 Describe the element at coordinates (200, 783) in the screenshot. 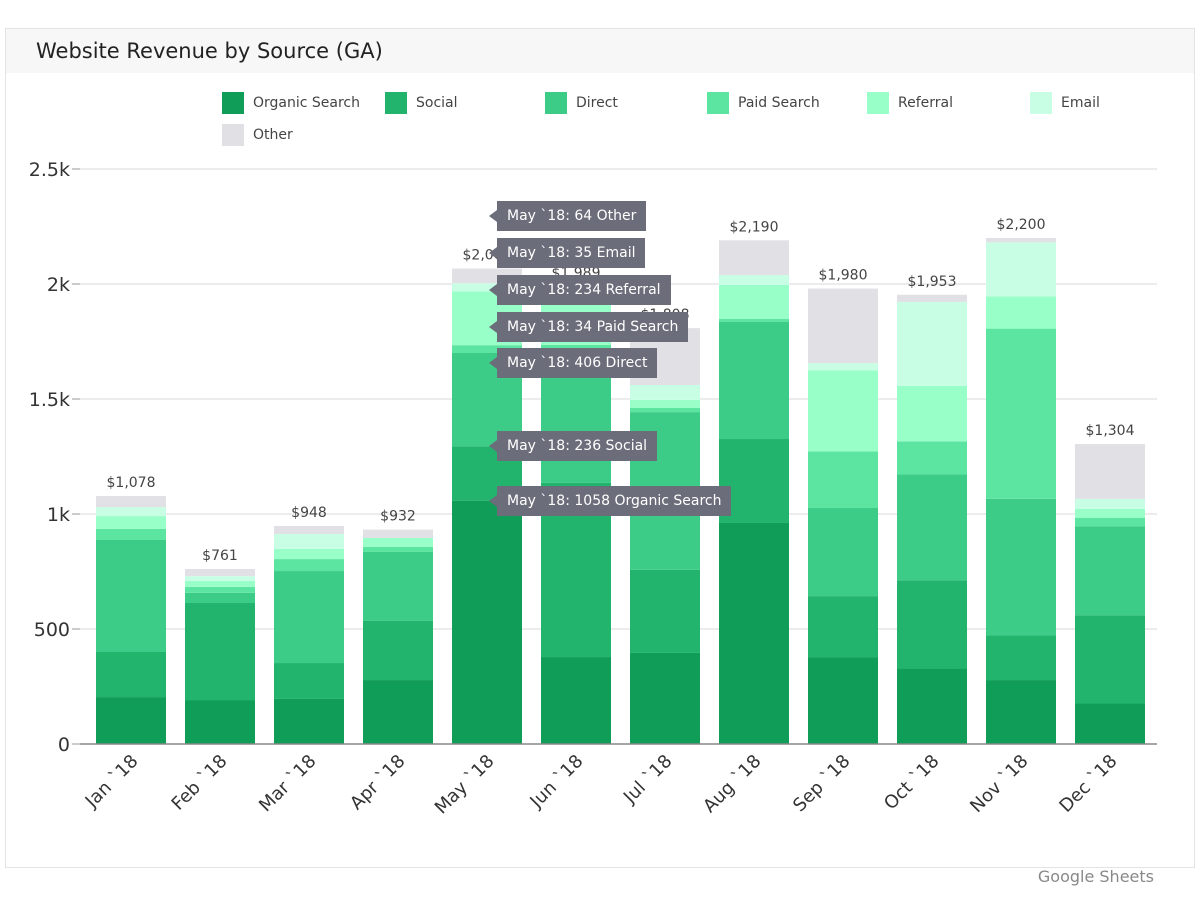

I see `x-tick-label: Feb `18` at that location.